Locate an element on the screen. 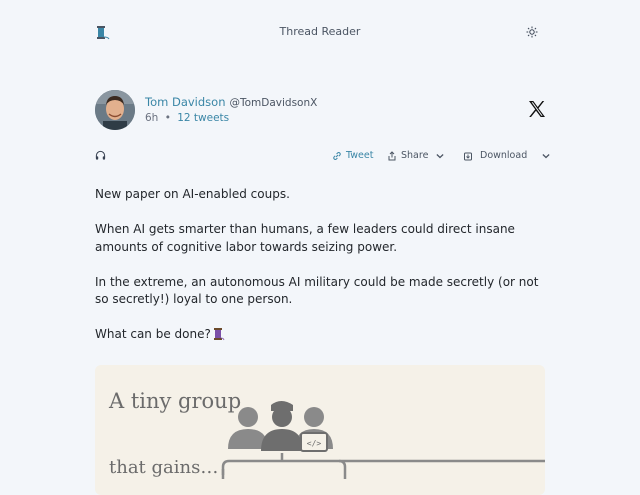 Image resolution: width=640 pixels, height=495 pixels. meta-row: 6h • 12 tweets is located at coordinates (187, 118).